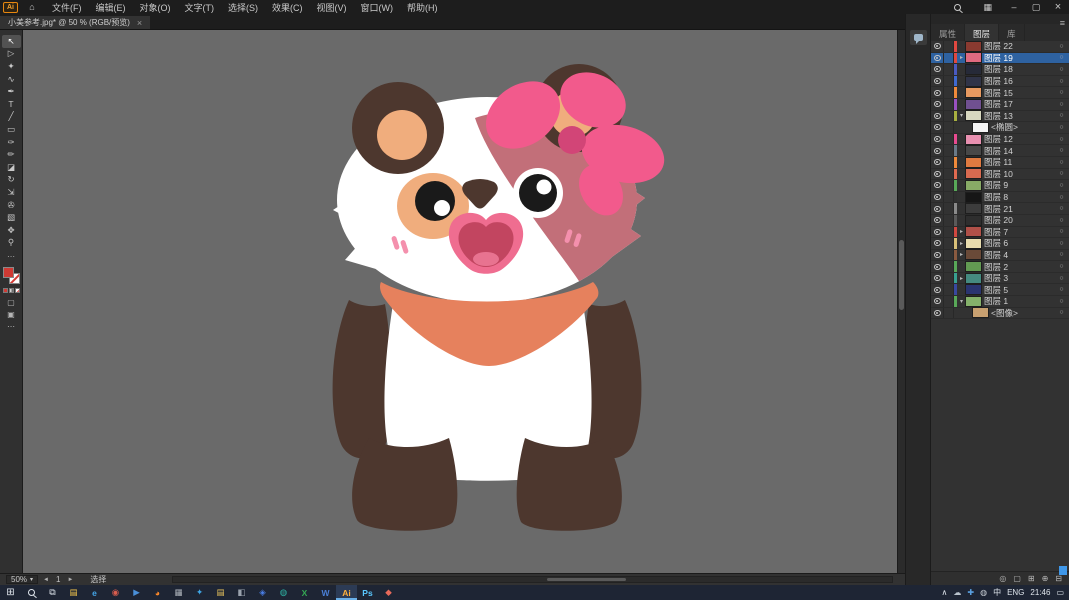  Describe the element at coordinates (1000, 58) in the screenshot. I see `layer-row: ▸ 图层 19 ○` at that location.